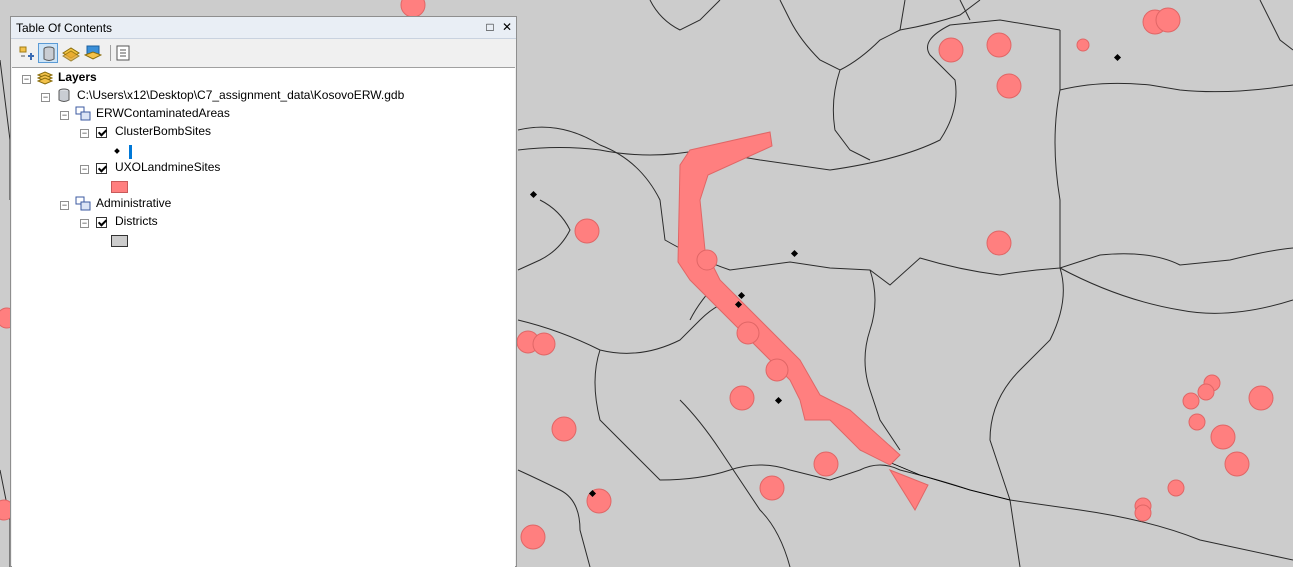 This screenshot has width=1293, height=567. What do you see at coordinates (64, 95) in the screenshot?
I see `geodatabase-icon` at bounding box center [64, 95].